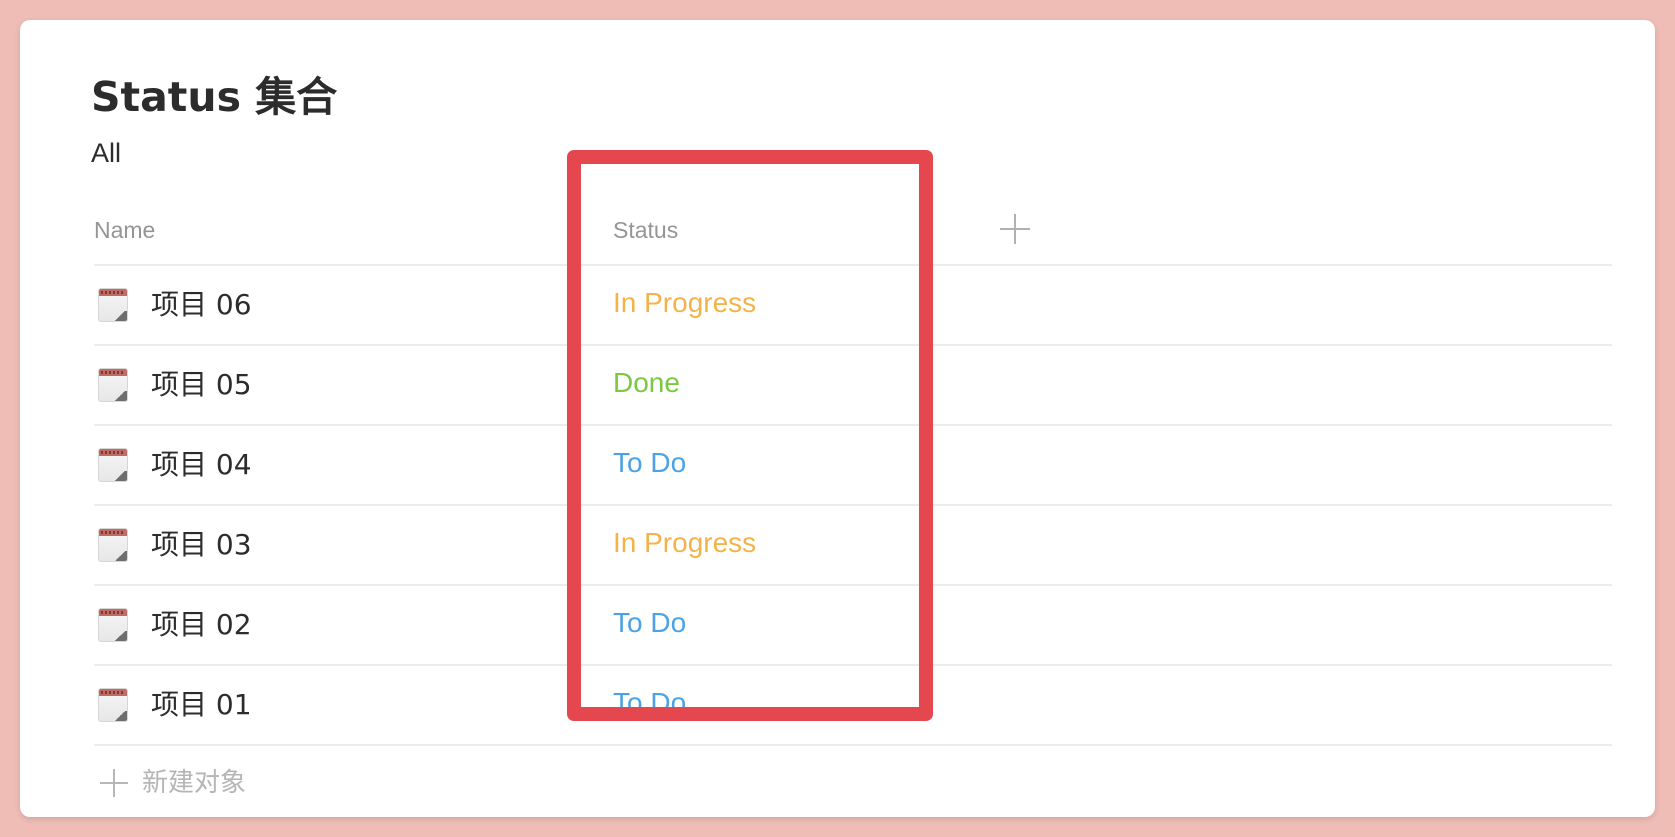 The height and width of the screenshot is (837, 1675). I want to click on row-name: 项目 01, so click(201, 705).